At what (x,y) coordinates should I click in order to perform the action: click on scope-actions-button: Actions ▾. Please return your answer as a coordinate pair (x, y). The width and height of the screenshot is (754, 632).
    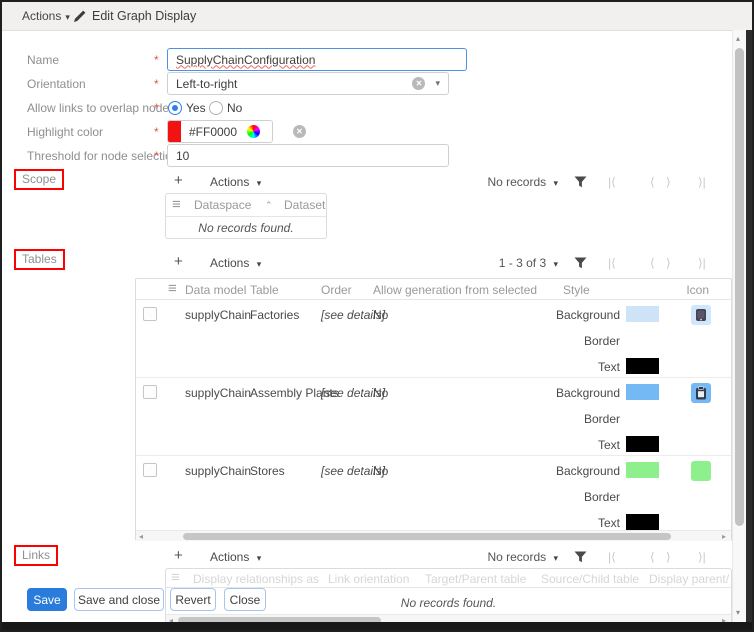
    Looking at the image, I should click on (235, 182).